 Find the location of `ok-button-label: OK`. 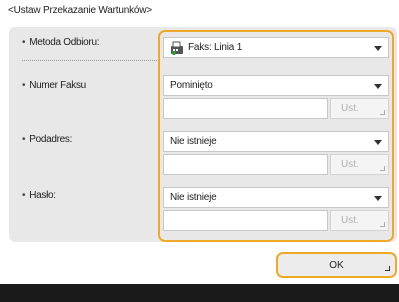

ok-button-label: OK is located at coordinates (336, 265).